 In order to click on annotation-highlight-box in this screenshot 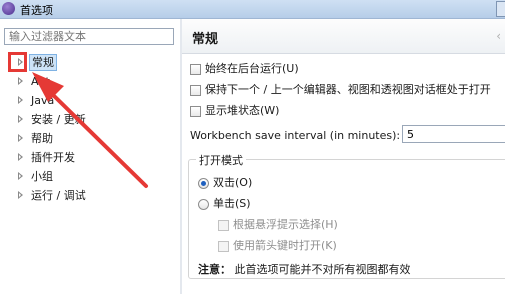, I will do `click(17, 62)`.